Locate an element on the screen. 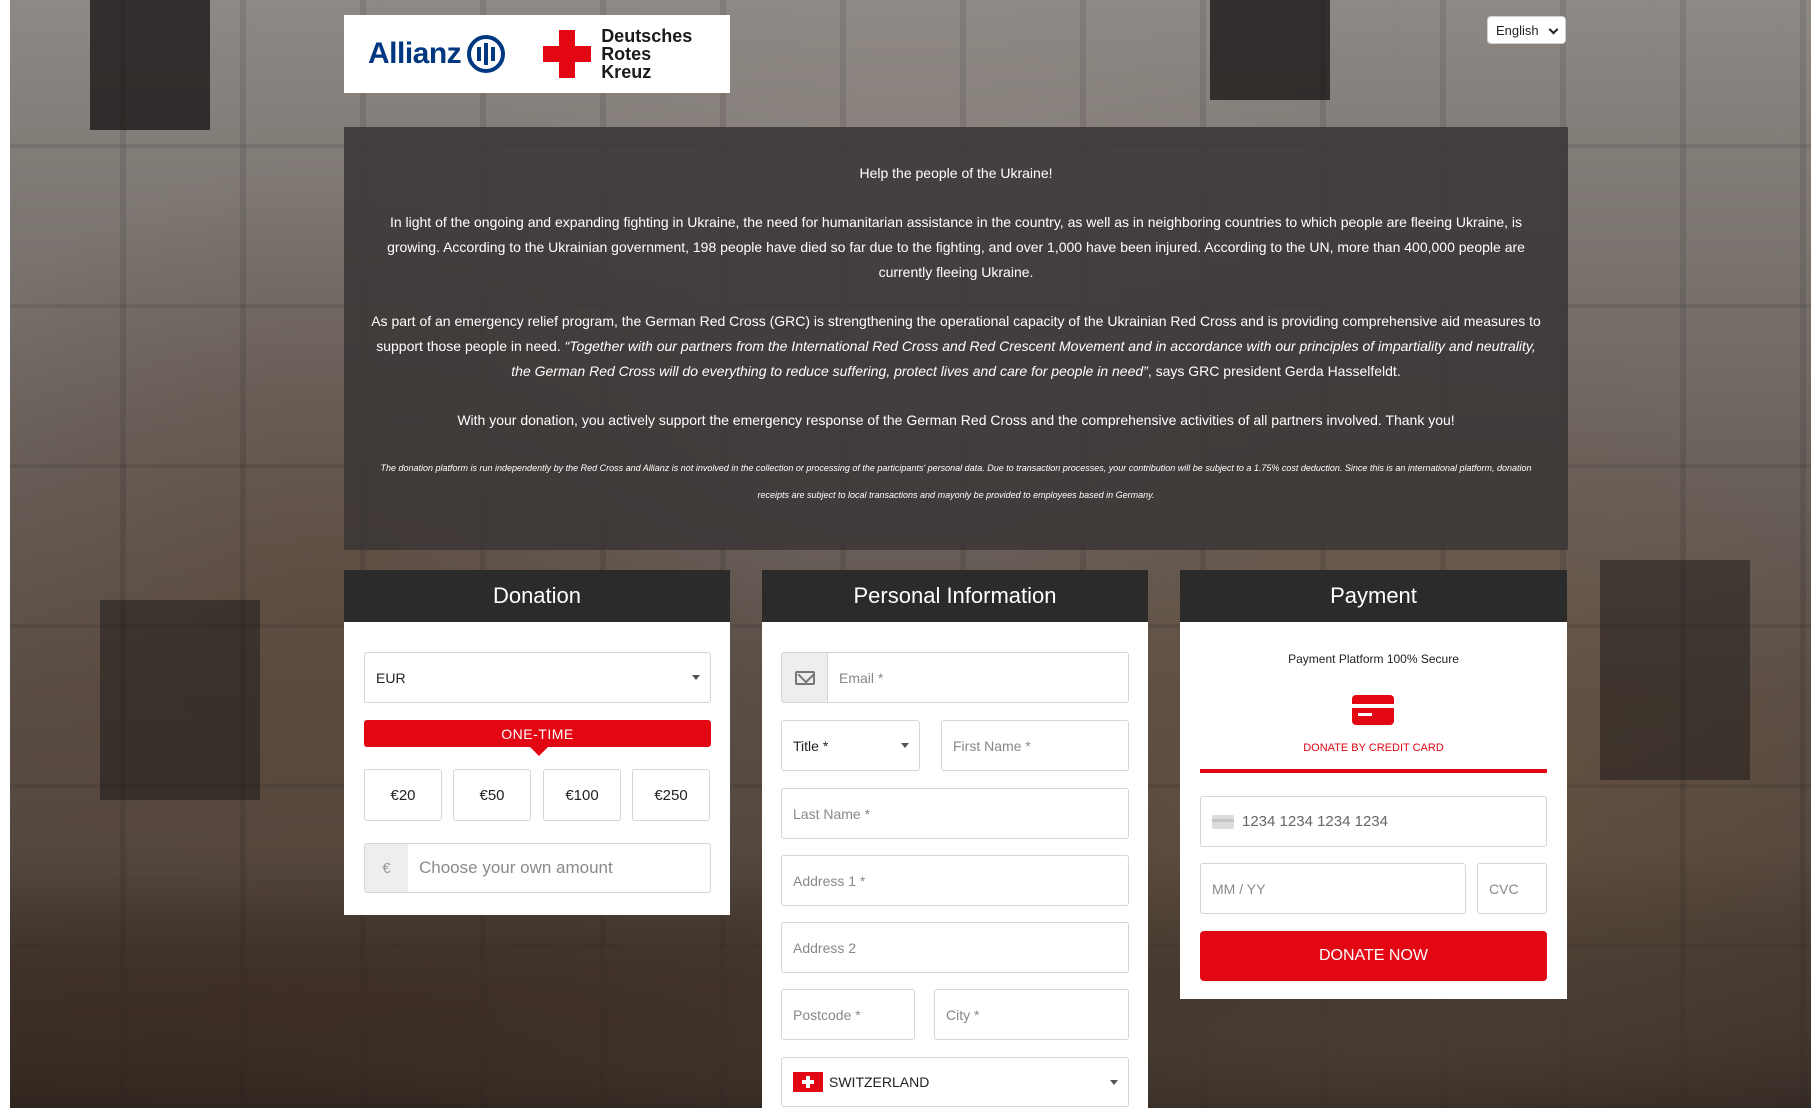  card-number-placeholder: 1234 1234 1234 1234 is located at coordinates (1315, 821).